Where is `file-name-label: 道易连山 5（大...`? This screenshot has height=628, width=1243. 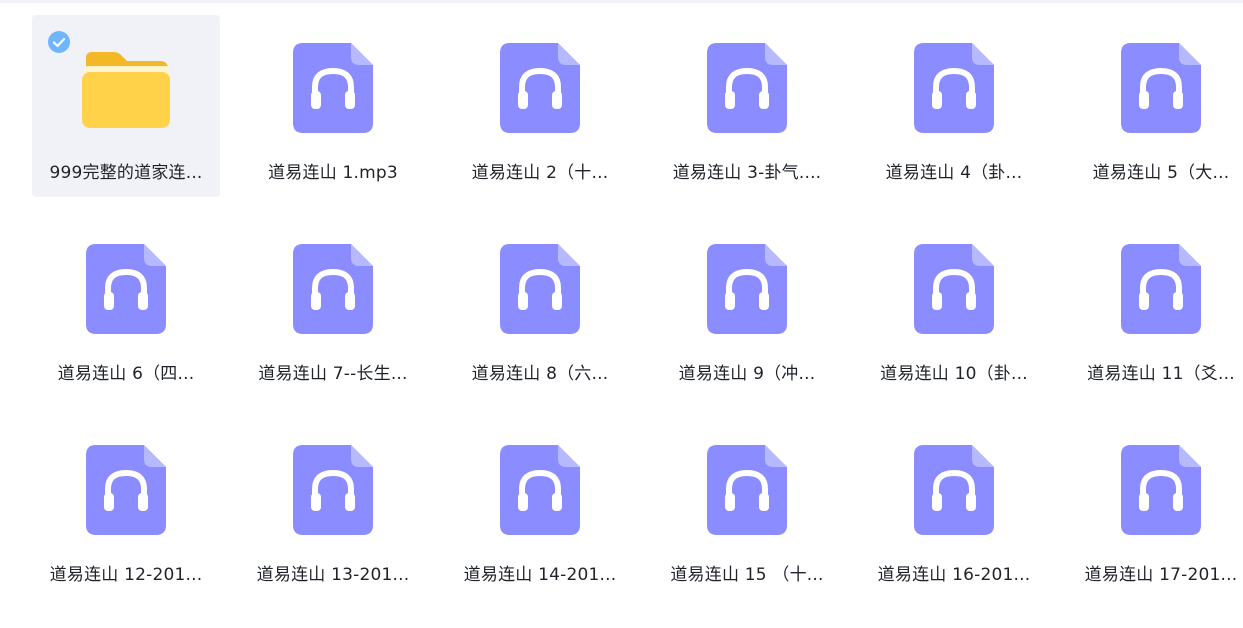
file-name-label: 道易连山 5（大... is located at coordinates (1161, 173).